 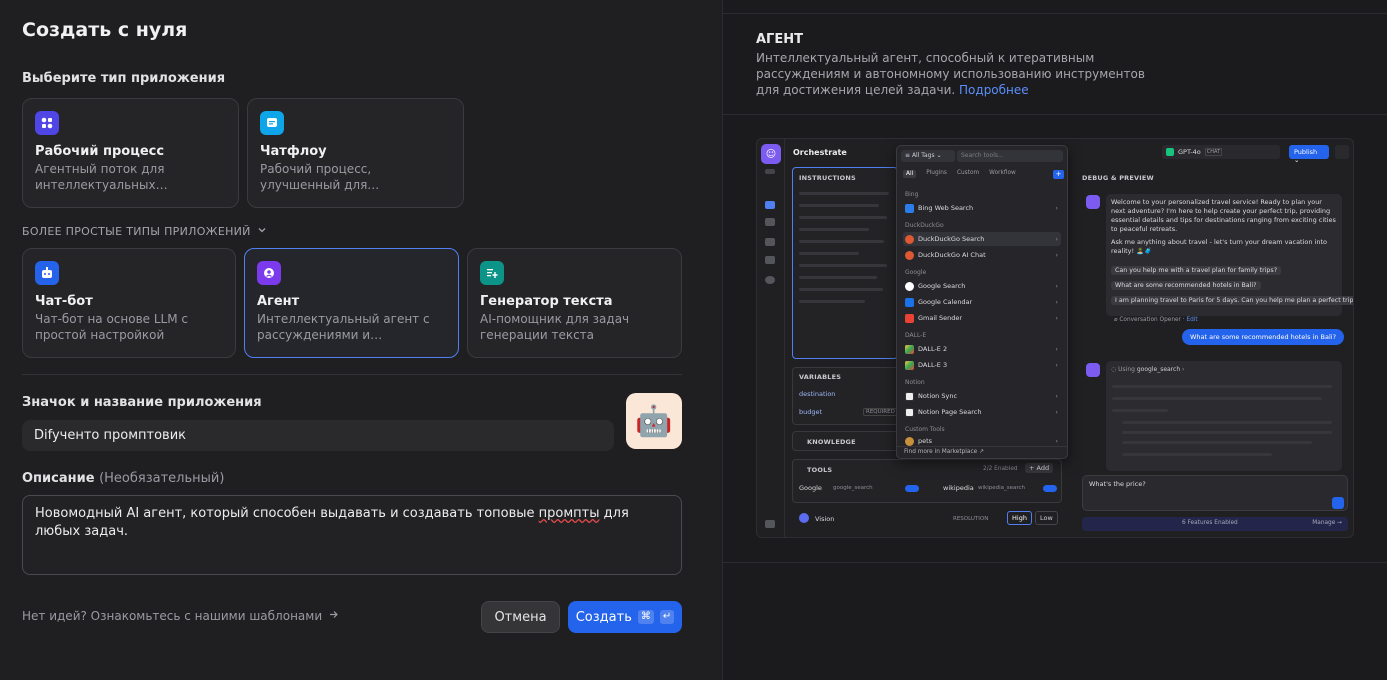 I want to click on simple-types-toggle: БОЛЕЕ ПРОСТЫЕ ТИПЫ ПРИЛОЖЕНИЙ, so click(x=144, y=231).